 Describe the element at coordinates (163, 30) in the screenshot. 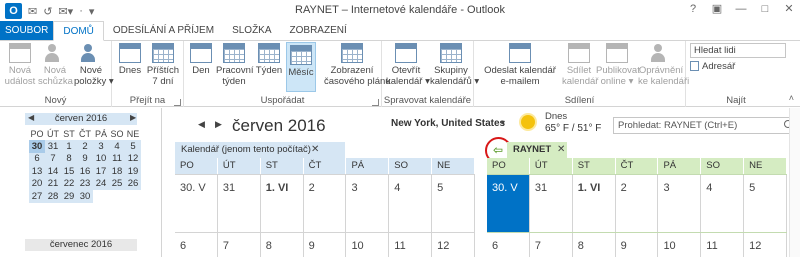

I see `tab-send-receive: ODESÍLÁNÍ A PŘÍJEM` at that location.